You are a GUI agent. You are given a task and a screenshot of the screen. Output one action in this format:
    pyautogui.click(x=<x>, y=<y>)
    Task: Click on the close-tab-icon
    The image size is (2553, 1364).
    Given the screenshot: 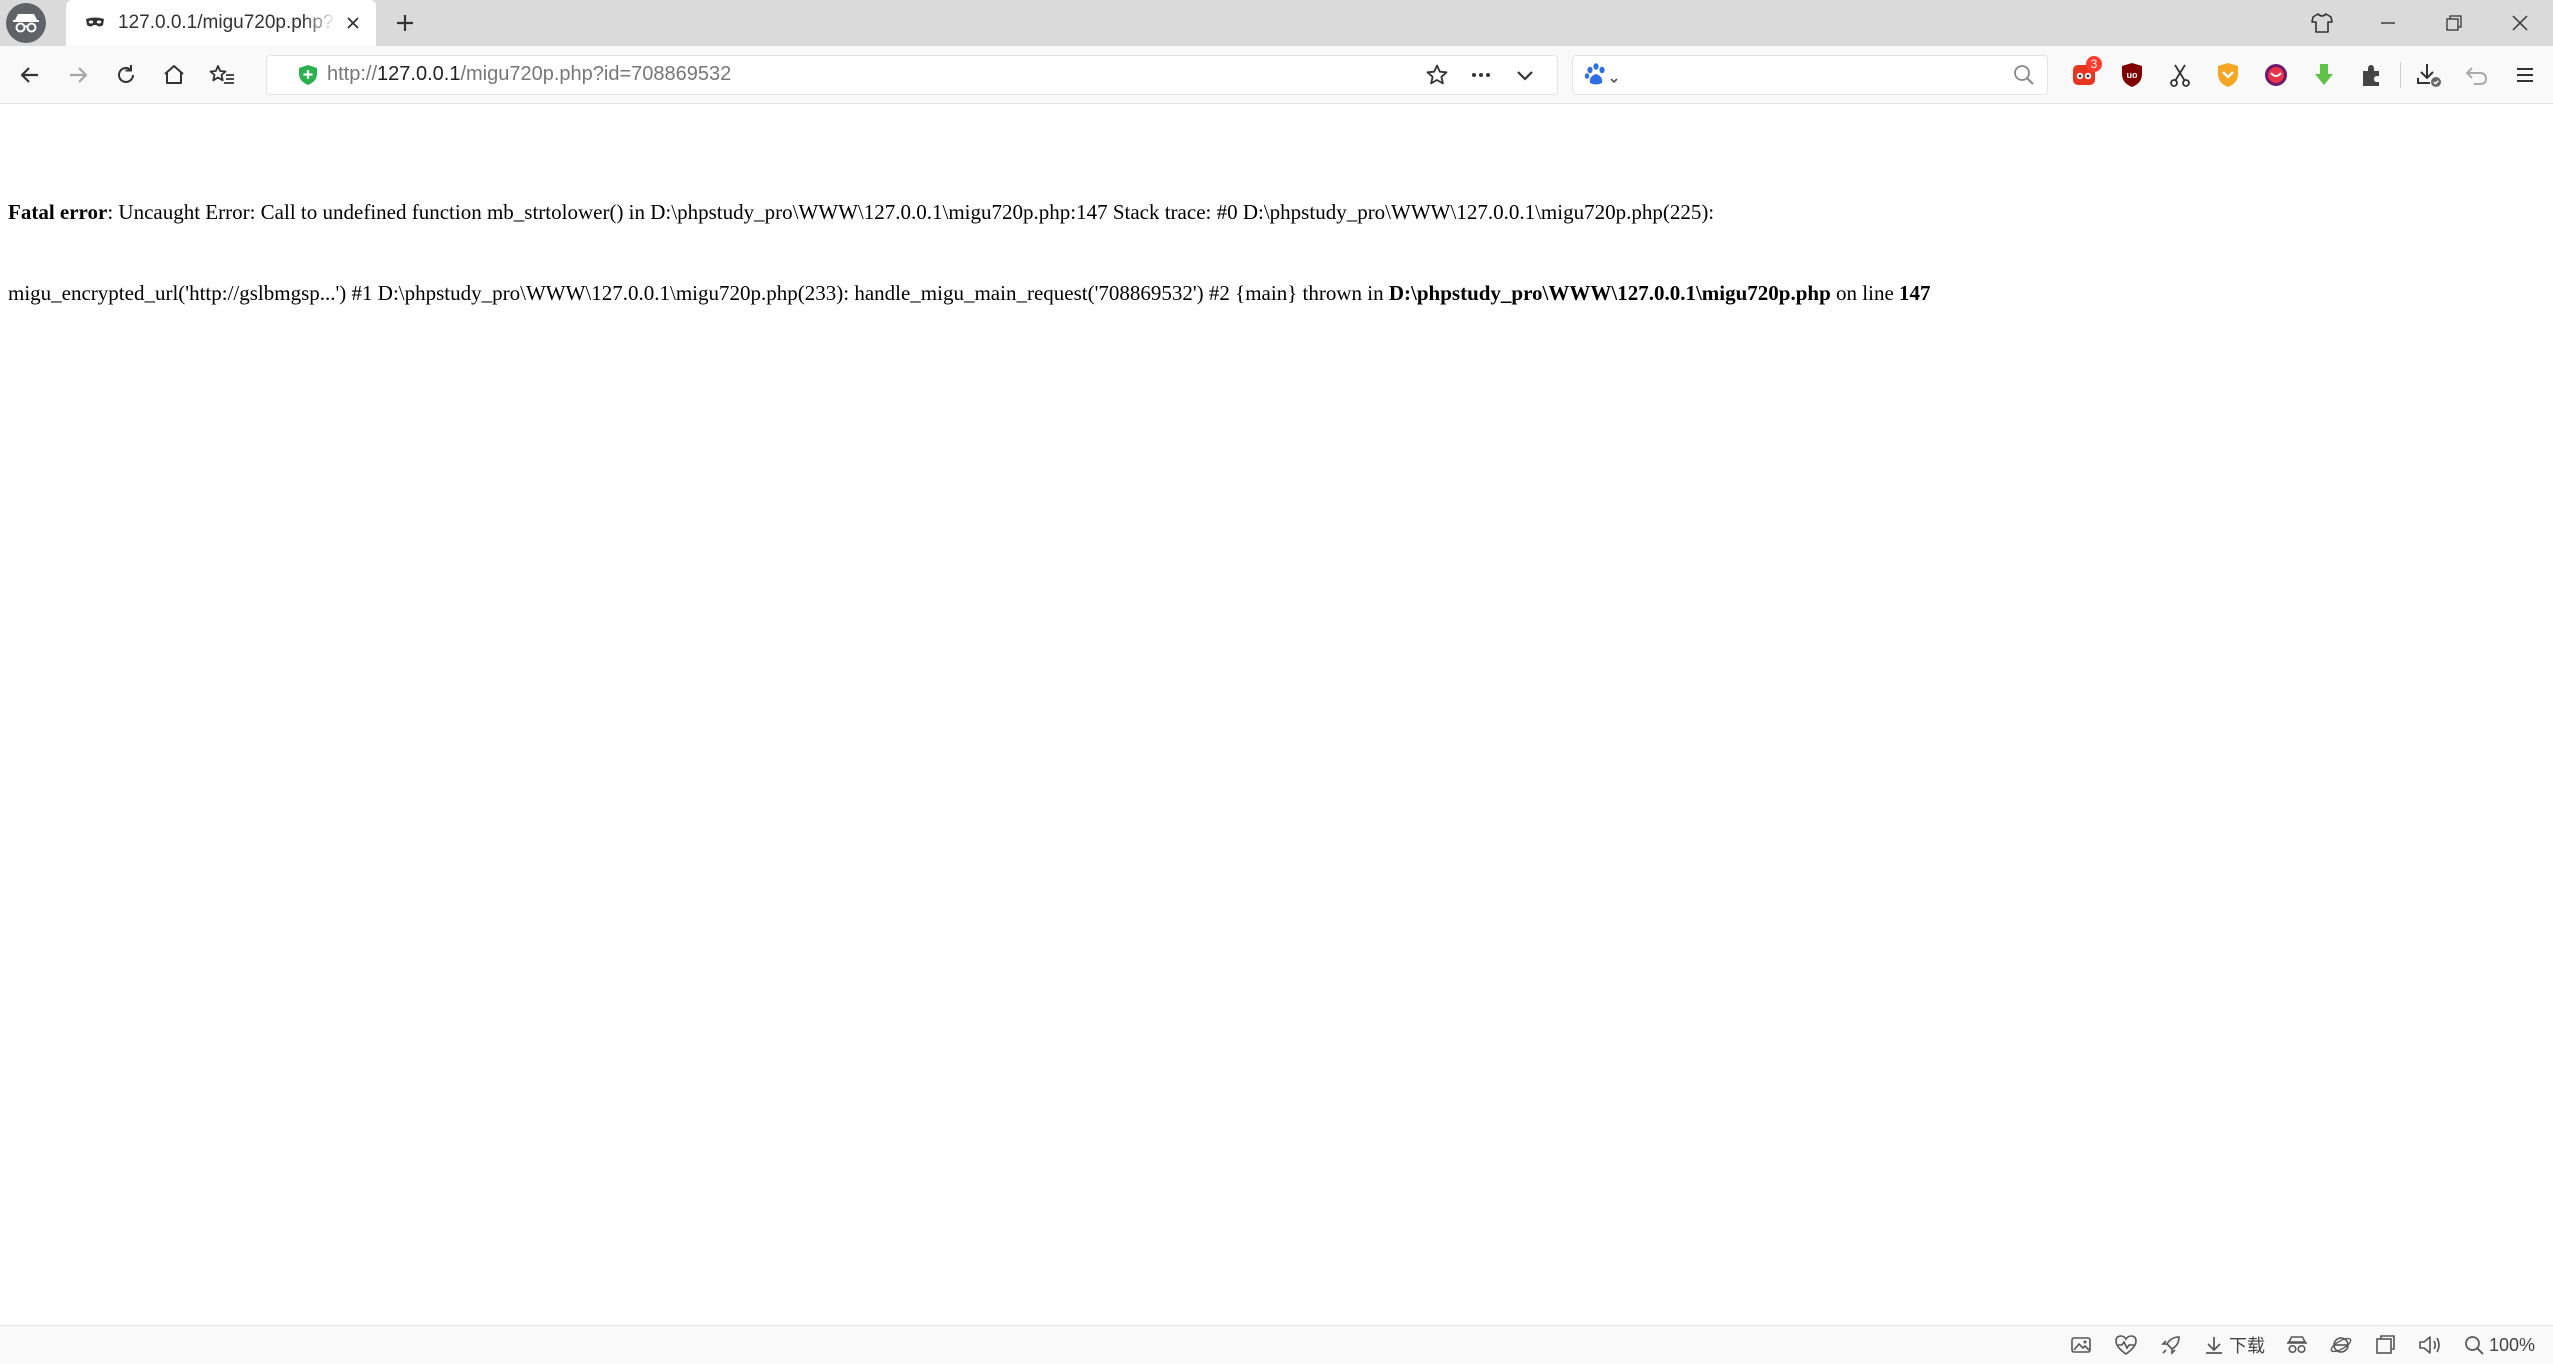 What is the action you would take?
    pyautogui.click(x=353, y=23)
    